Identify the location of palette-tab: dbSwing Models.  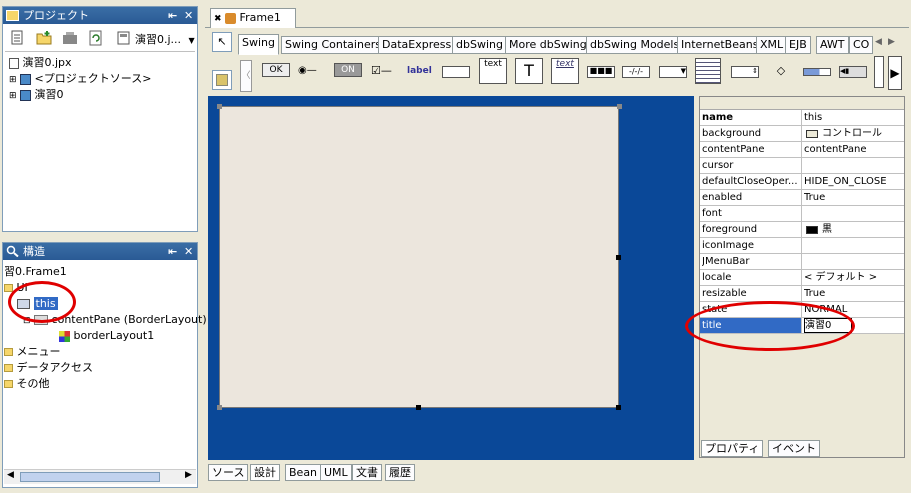
(635, 45).